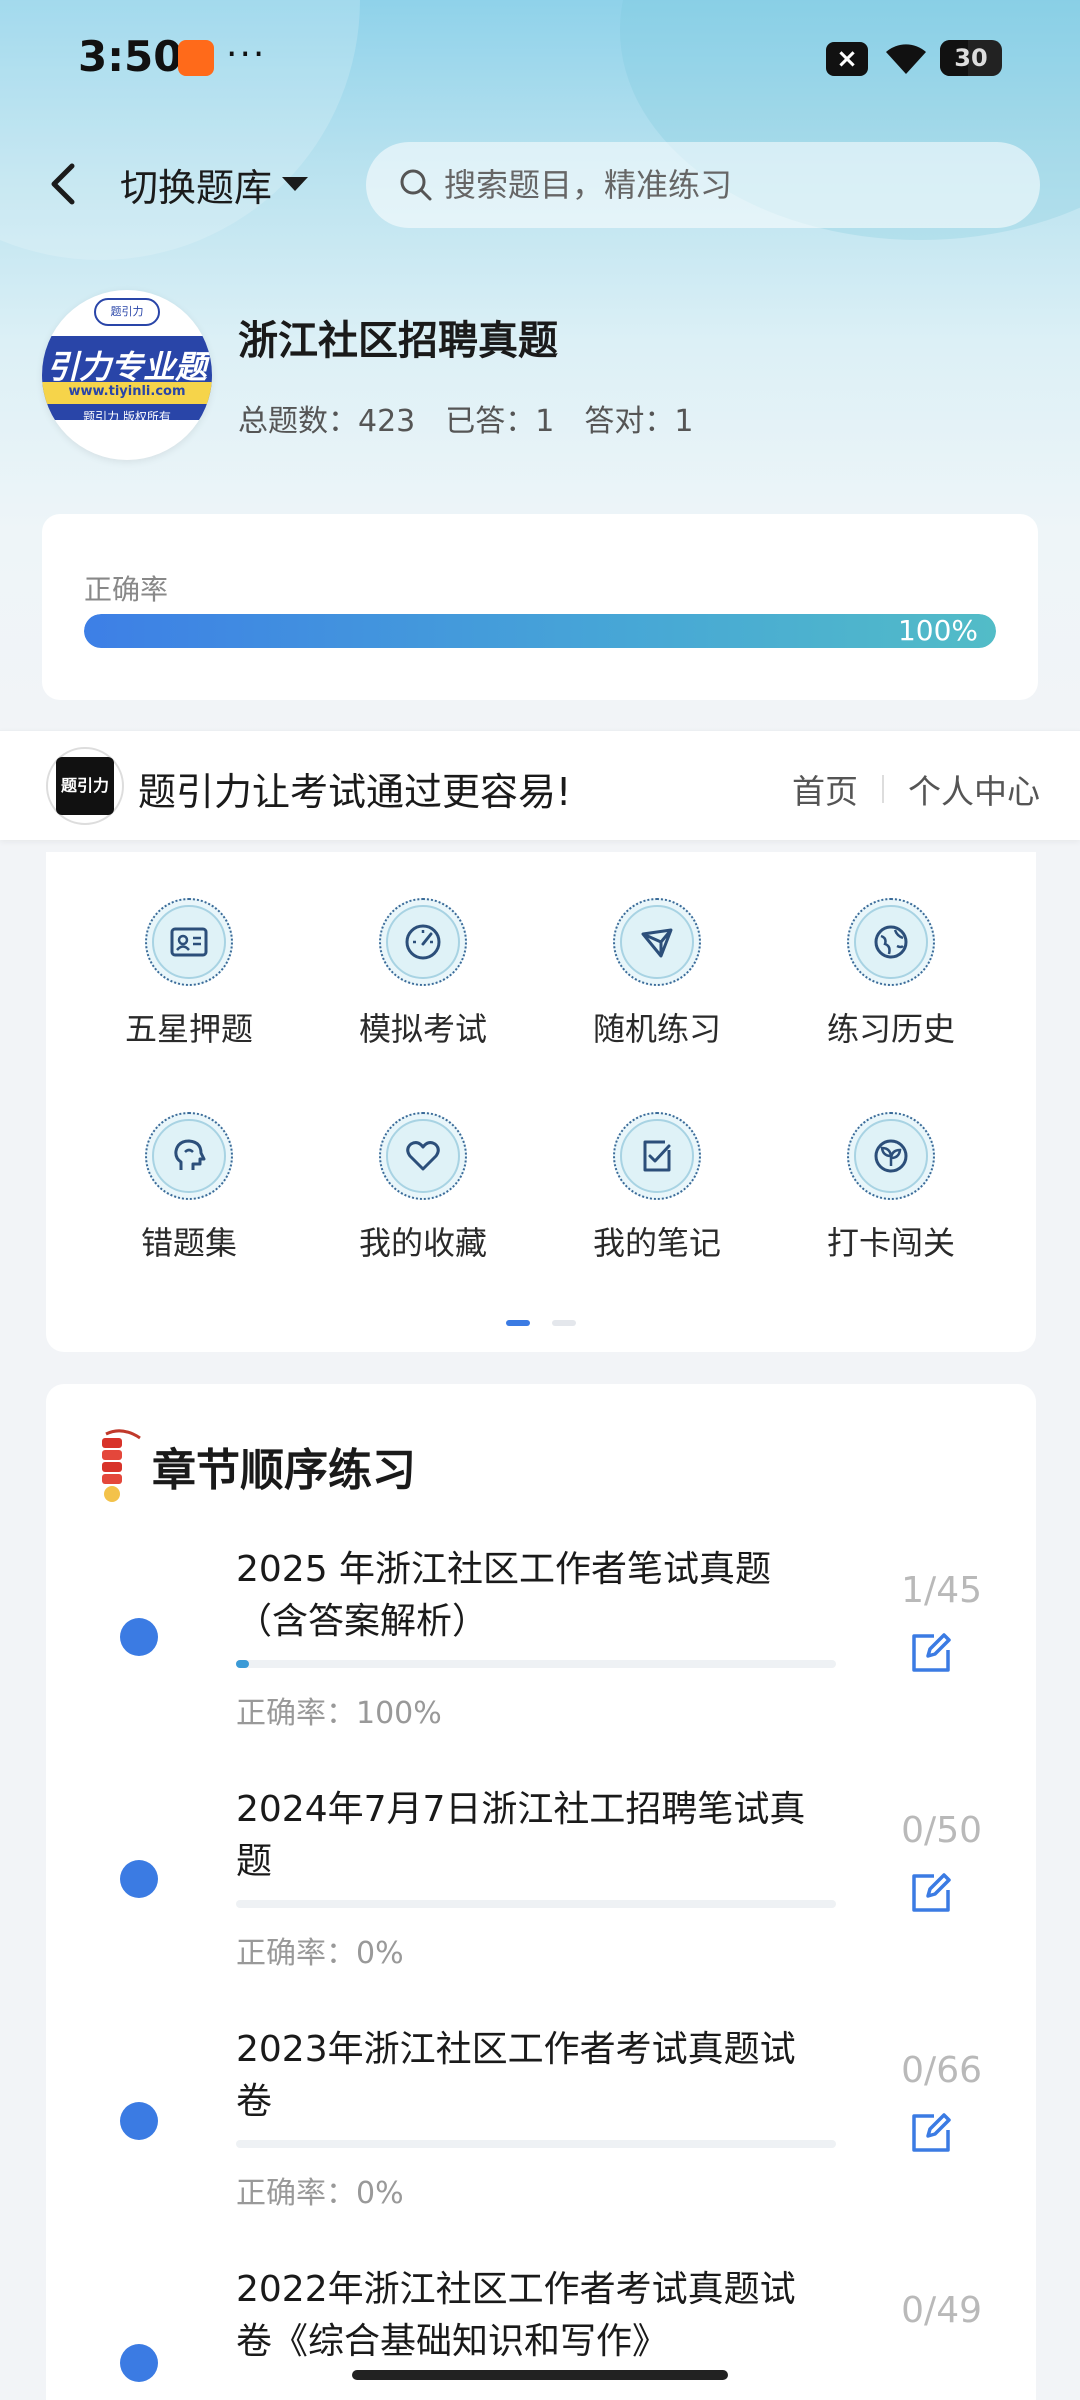 The width and height of the screenshot is (1080, 2400). I want to click on accuracy-value: 100%, so click(937, 630).